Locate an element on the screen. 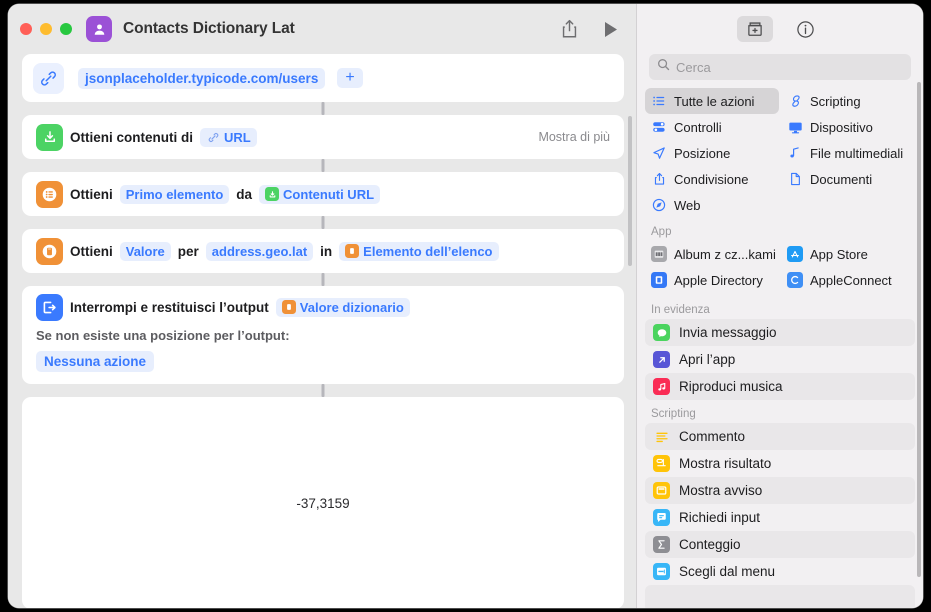  list-item-partial is located at coordinates (780, 596).